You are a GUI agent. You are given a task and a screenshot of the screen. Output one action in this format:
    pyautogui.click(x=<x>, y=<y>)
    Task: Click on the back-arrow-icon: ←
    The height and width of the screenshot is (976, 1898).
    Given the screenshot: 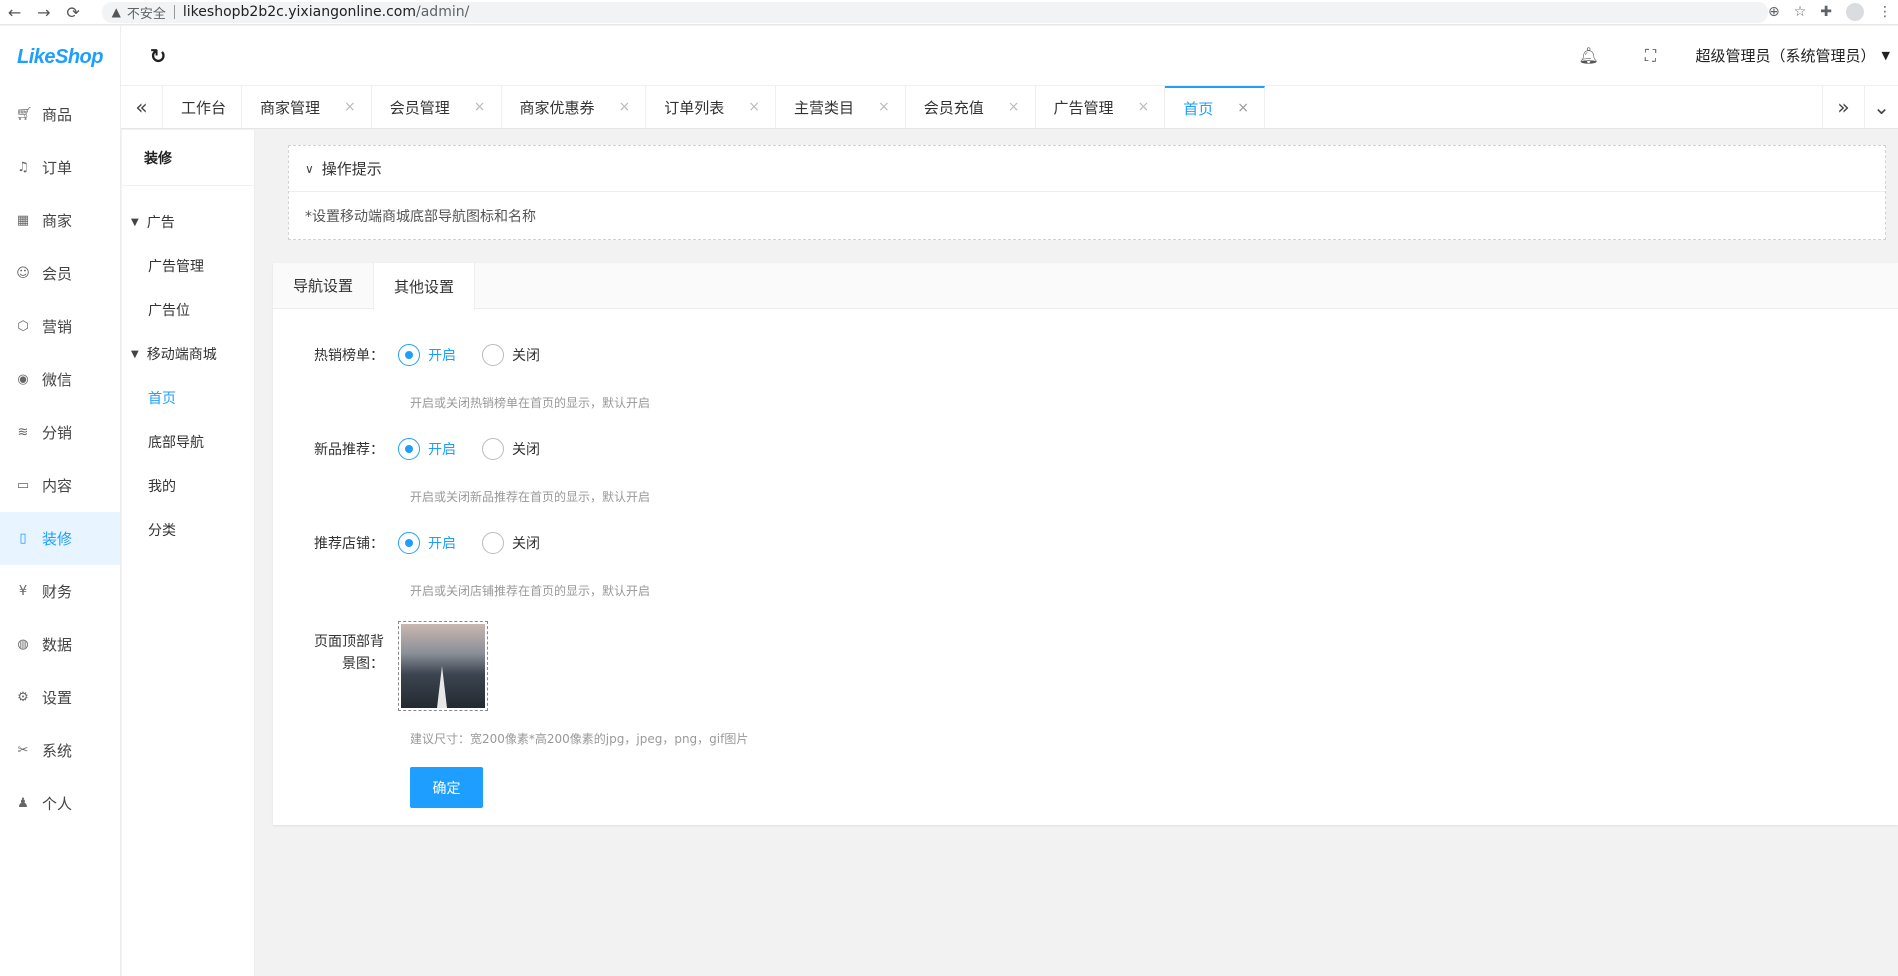 What is the action you would take?
    pyautogui.click(x=14, y=12)
    